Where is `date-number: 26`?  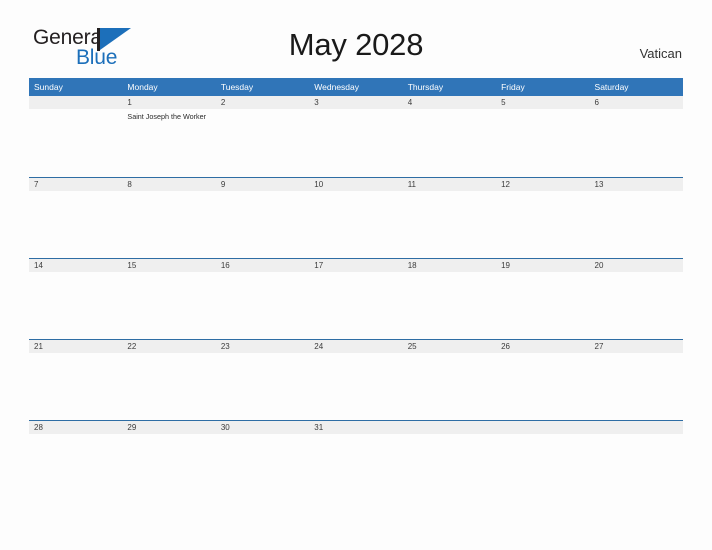
date-number: 26 is located at coordinates (542, 346).